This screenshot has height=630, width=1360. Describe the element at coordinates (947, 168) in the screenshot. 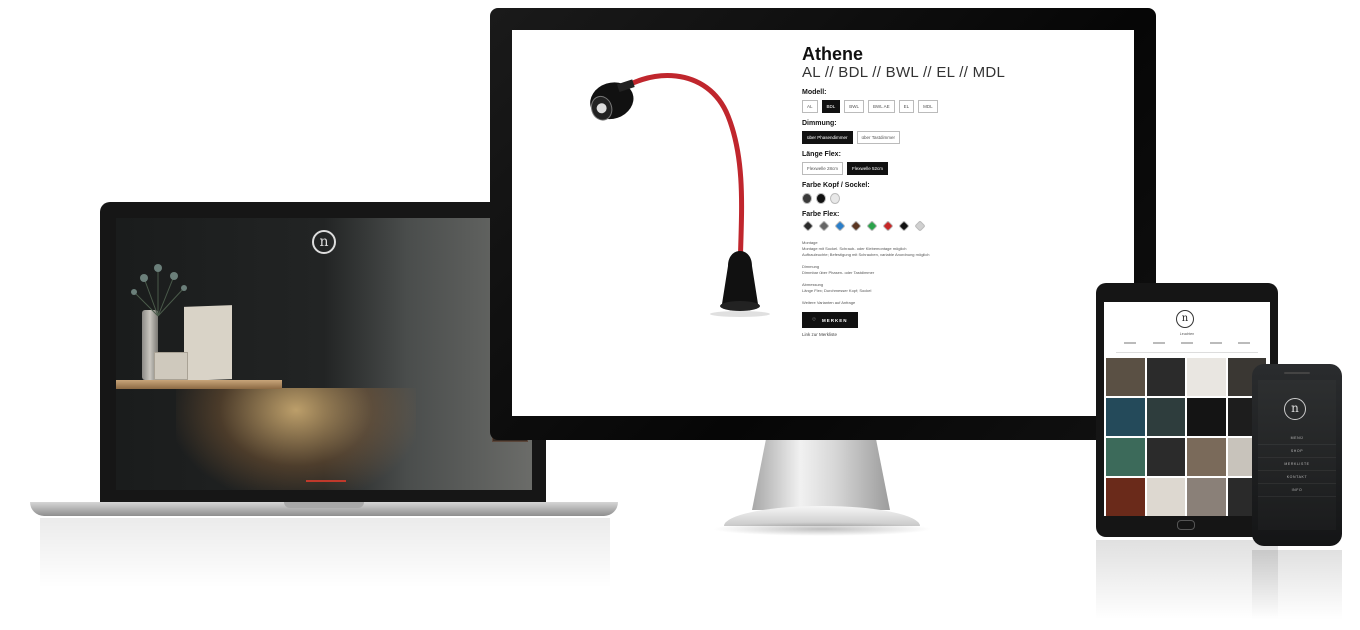

I see `laenge-flex-options: Flexwelle 28cm Flexwelle 52cm` at that location.